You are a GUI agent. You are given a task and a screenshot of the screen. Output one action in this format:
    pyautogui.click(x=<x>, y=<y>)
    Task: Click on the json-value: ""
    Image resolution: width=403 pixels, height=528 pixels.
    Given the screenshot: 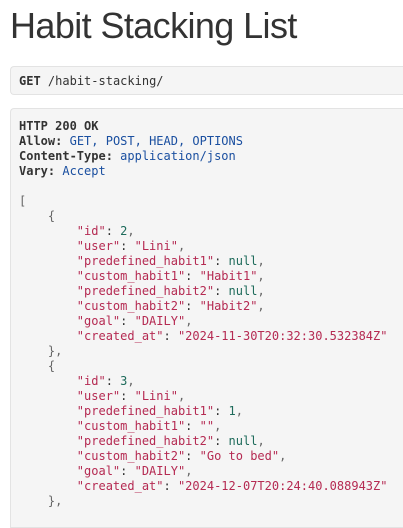 What is the action you would take?
    pyautogui.click(x=207, y=426)
    